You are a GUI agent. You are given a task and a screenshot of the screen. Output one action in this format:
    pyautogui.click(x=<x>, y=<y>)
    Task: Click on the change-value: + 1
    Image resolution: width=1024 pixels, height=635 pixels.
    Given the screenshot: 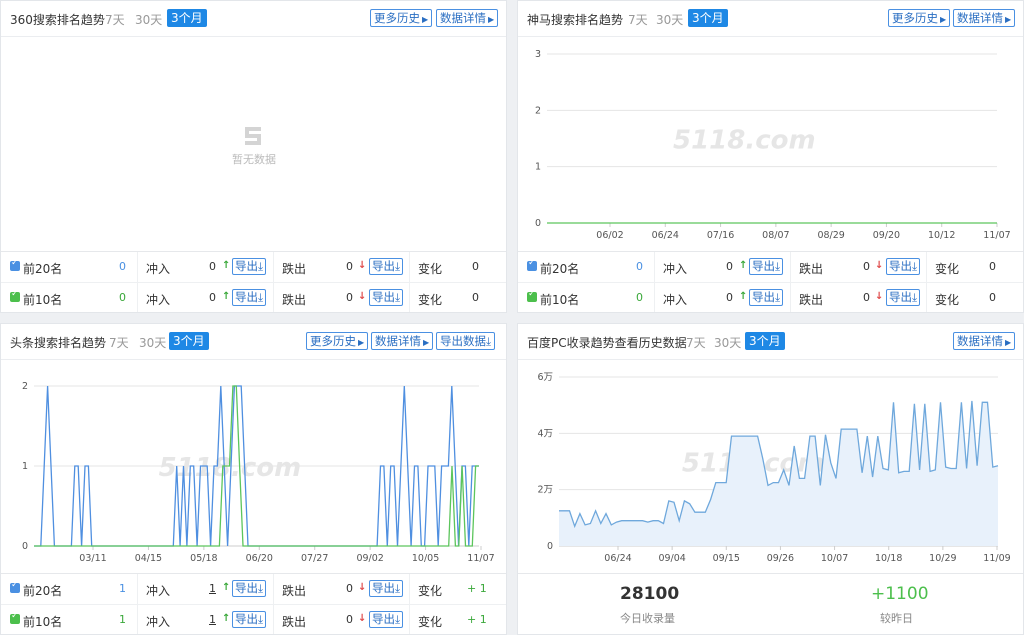 What is the action you would take?
    pyautogui.click(x=477, y=619)
    